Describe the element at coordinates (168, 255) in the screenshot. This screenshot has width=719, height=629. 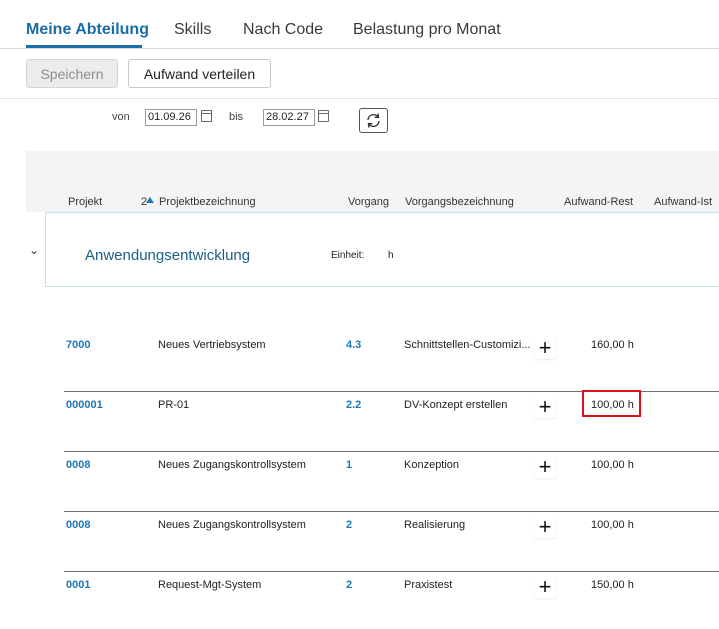
I see `group-title: Anwendungsentwicklung` at that location.